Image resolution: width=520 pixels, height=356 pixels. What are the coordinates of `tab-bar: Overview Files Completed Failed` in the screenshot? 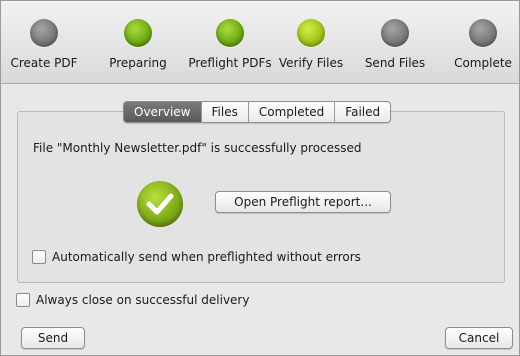 It's located at (257, 112).